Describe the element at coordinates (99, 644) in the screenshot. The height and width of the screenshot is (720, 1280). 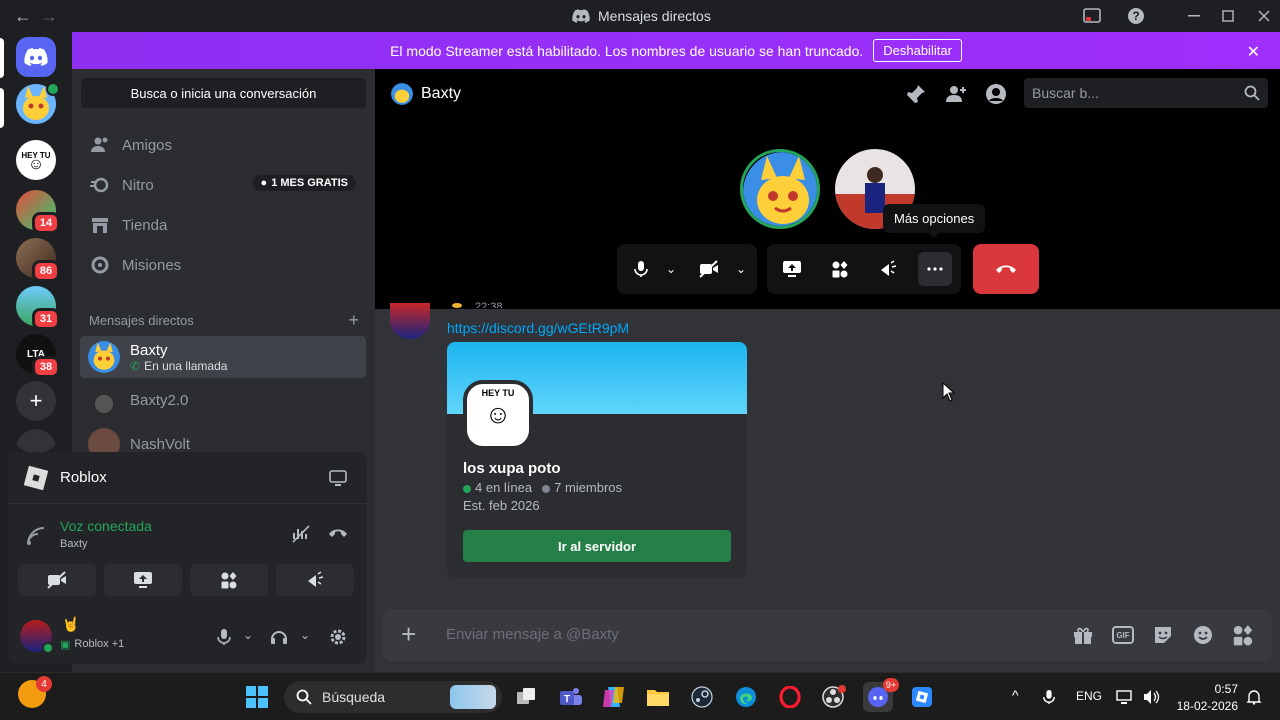
I see `user-activity-text: Roblox +1` at that location.